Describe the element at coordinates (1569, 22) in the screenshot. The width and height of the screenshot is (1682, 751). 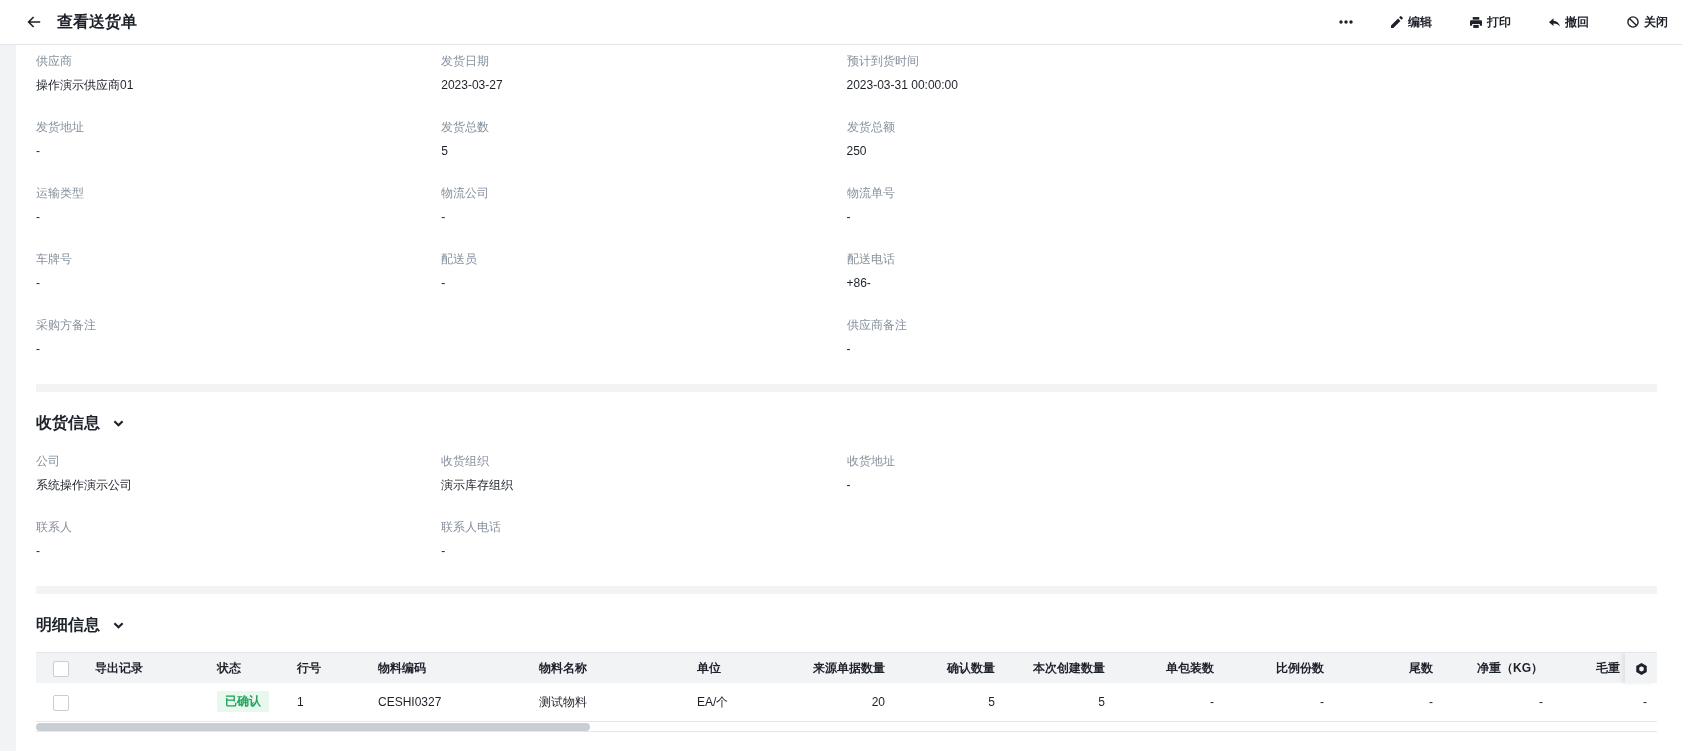
I see `revoke-button: 撤回` at that location.